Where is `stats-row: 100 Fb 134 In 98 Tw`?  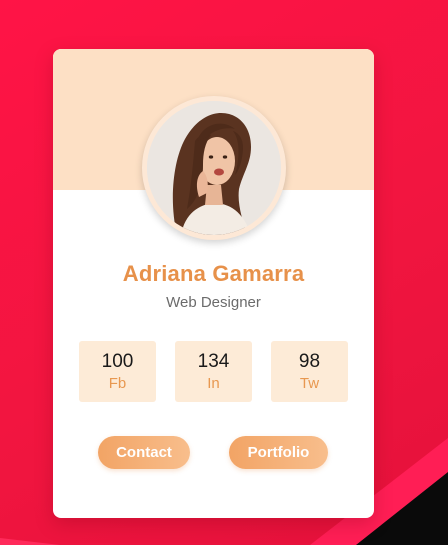
stats-row: 100 Fb 134 In 98 Tw is located at coordinates (214, 371).